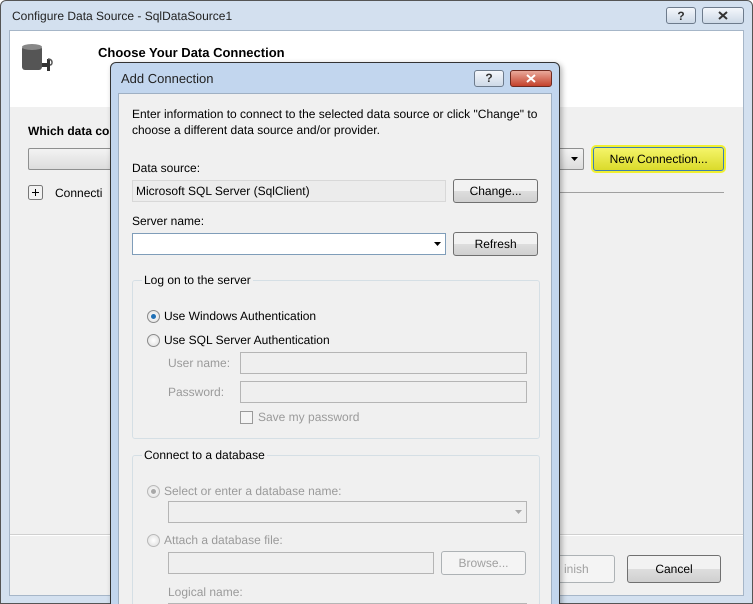 This screenshot has width=753, height=604. What do you see at coordinates (69, 131) in the screenshot?
I see `connection-prompt: Which data co` at bounding box center [69, 131].